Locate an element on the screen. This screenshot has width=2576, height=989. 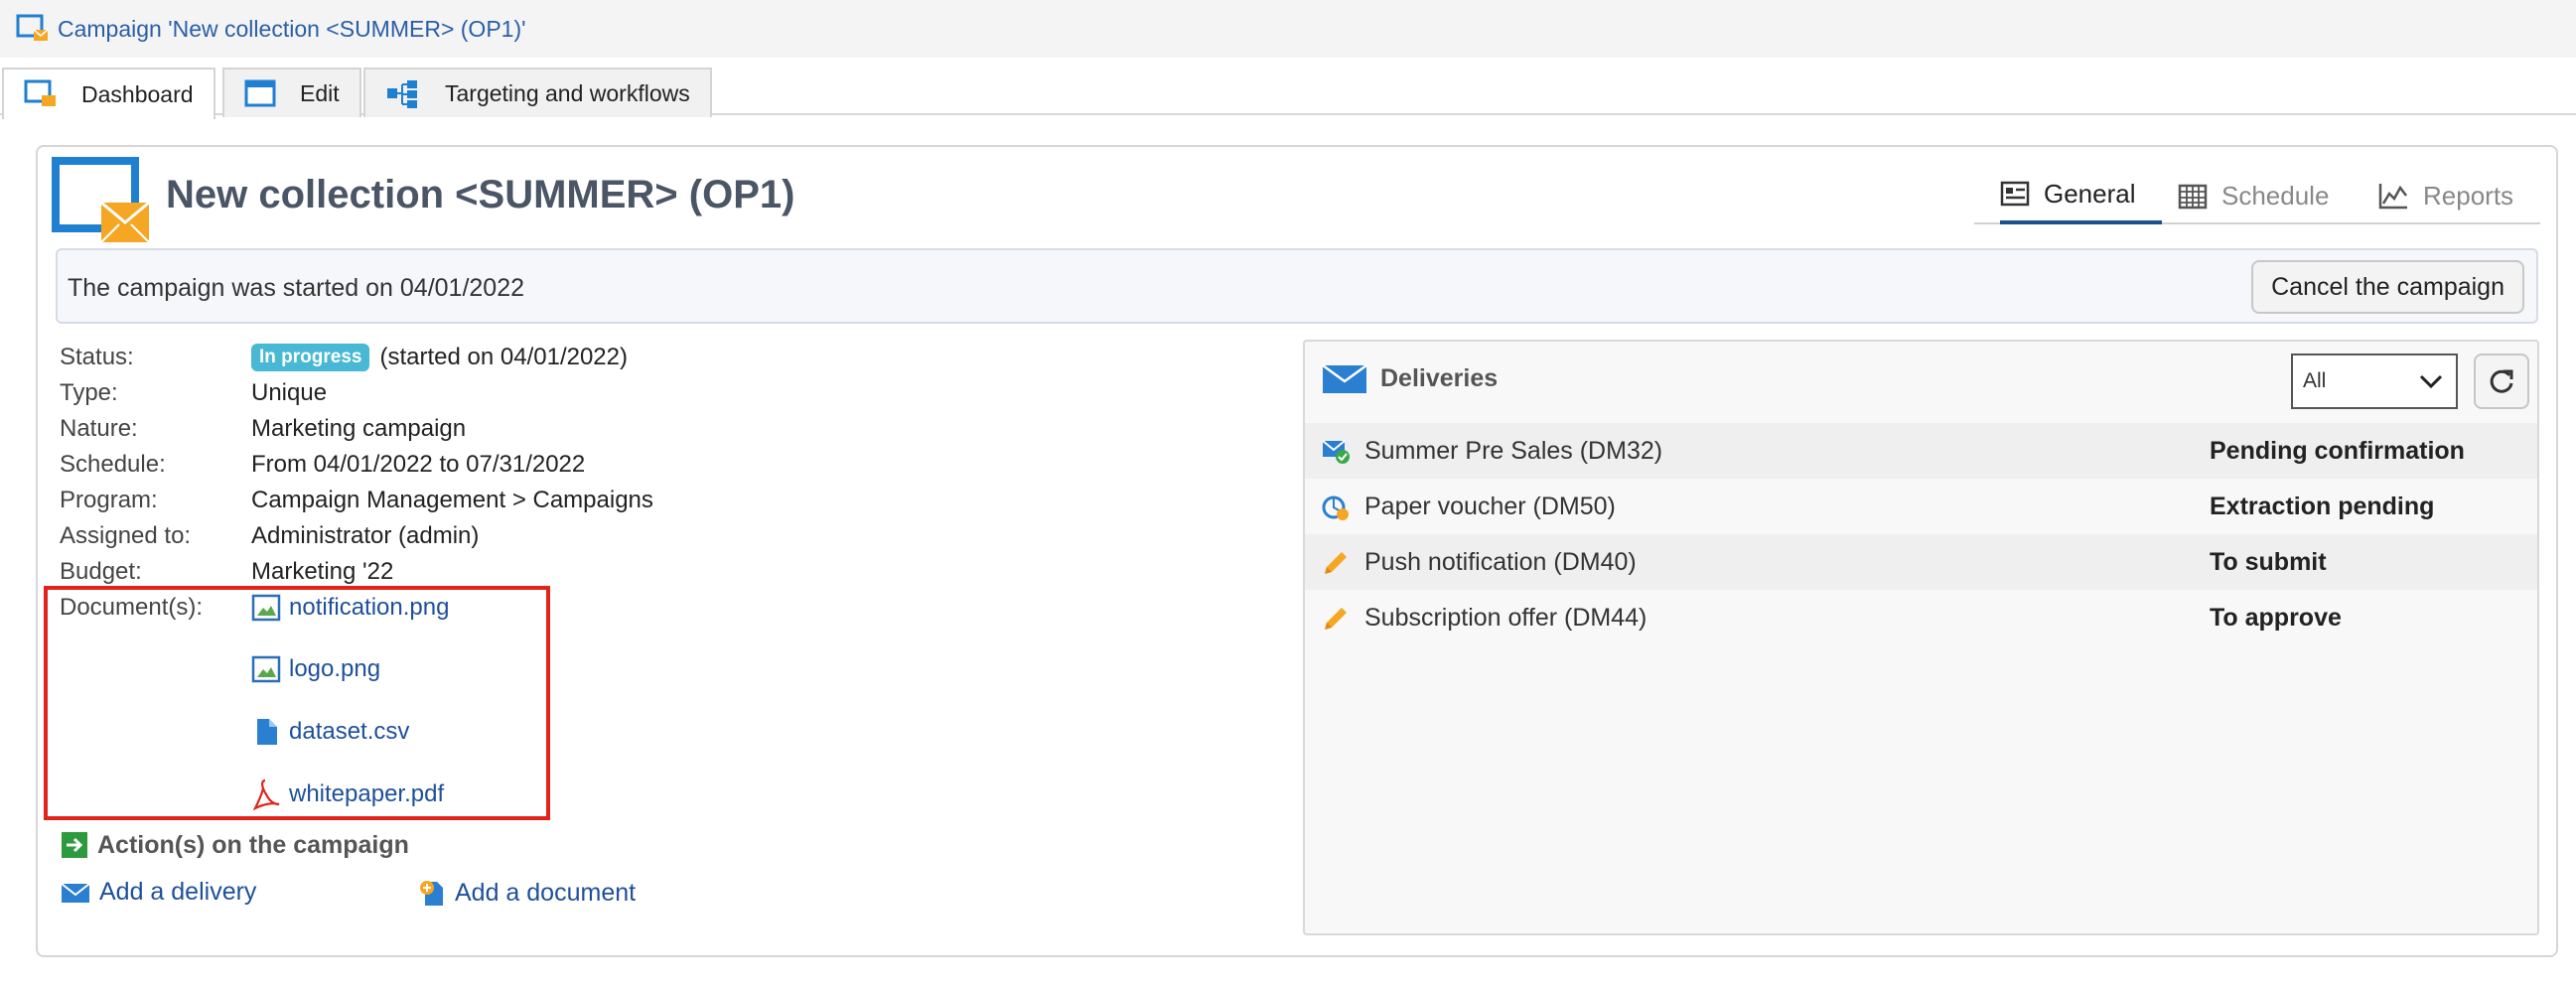
program-label: Program: is located at coordinates (109, 500).